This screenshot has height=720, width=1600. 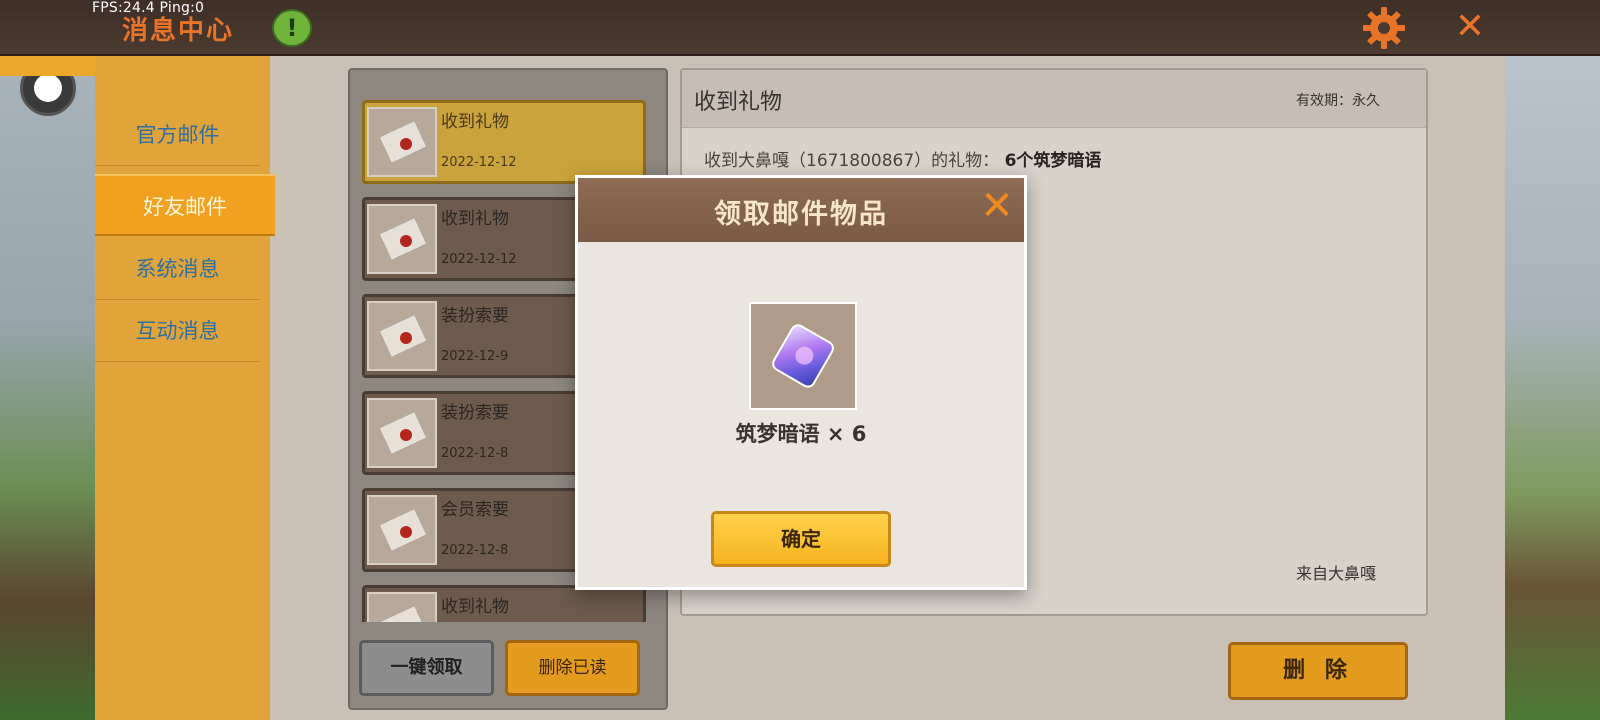 What do you see at coordinates (852, 161) in the screenshot?
I see `mail-body-text: 收到大鼻嘎（1671800867）的礼物：` at bounding box center [852, 161].